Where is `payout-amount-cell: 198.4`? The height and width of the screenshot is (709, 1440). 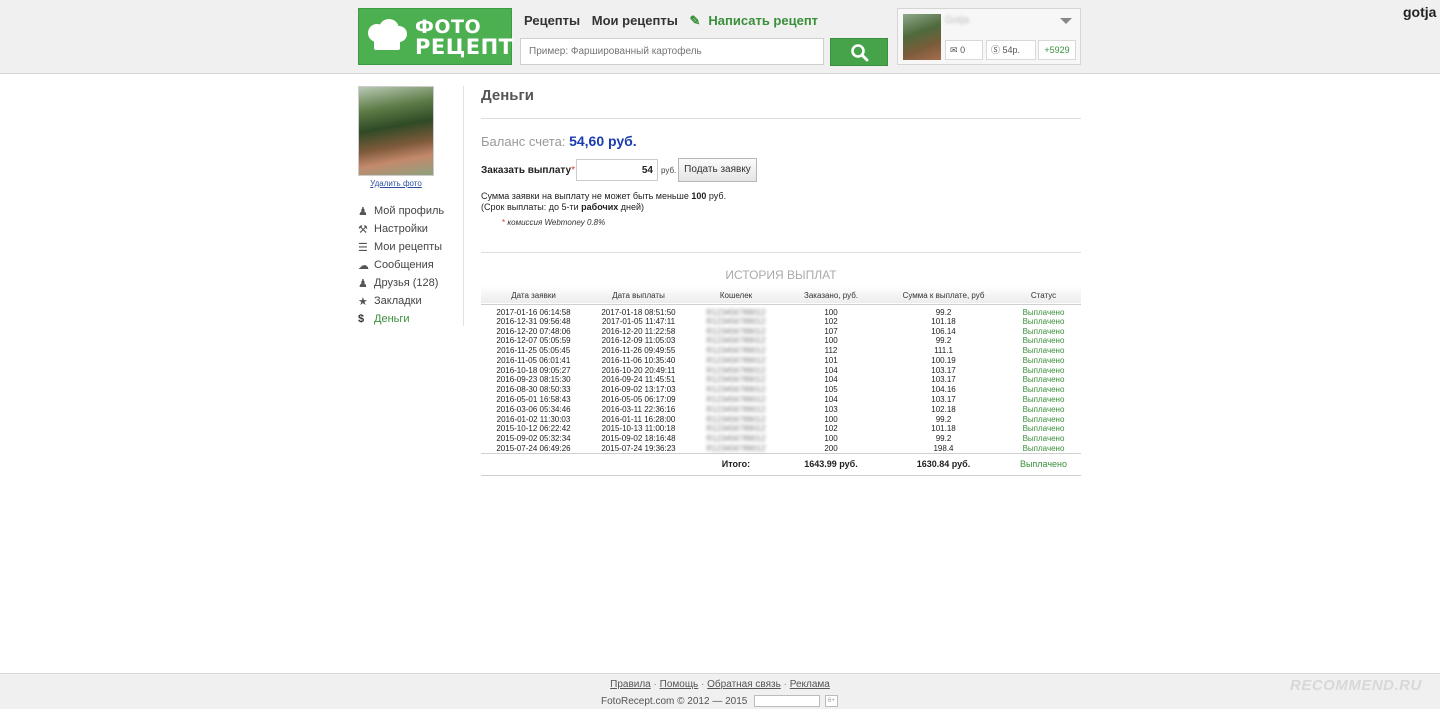 payout-amount-cell: 198.4 is located at coordinates (943, 448).